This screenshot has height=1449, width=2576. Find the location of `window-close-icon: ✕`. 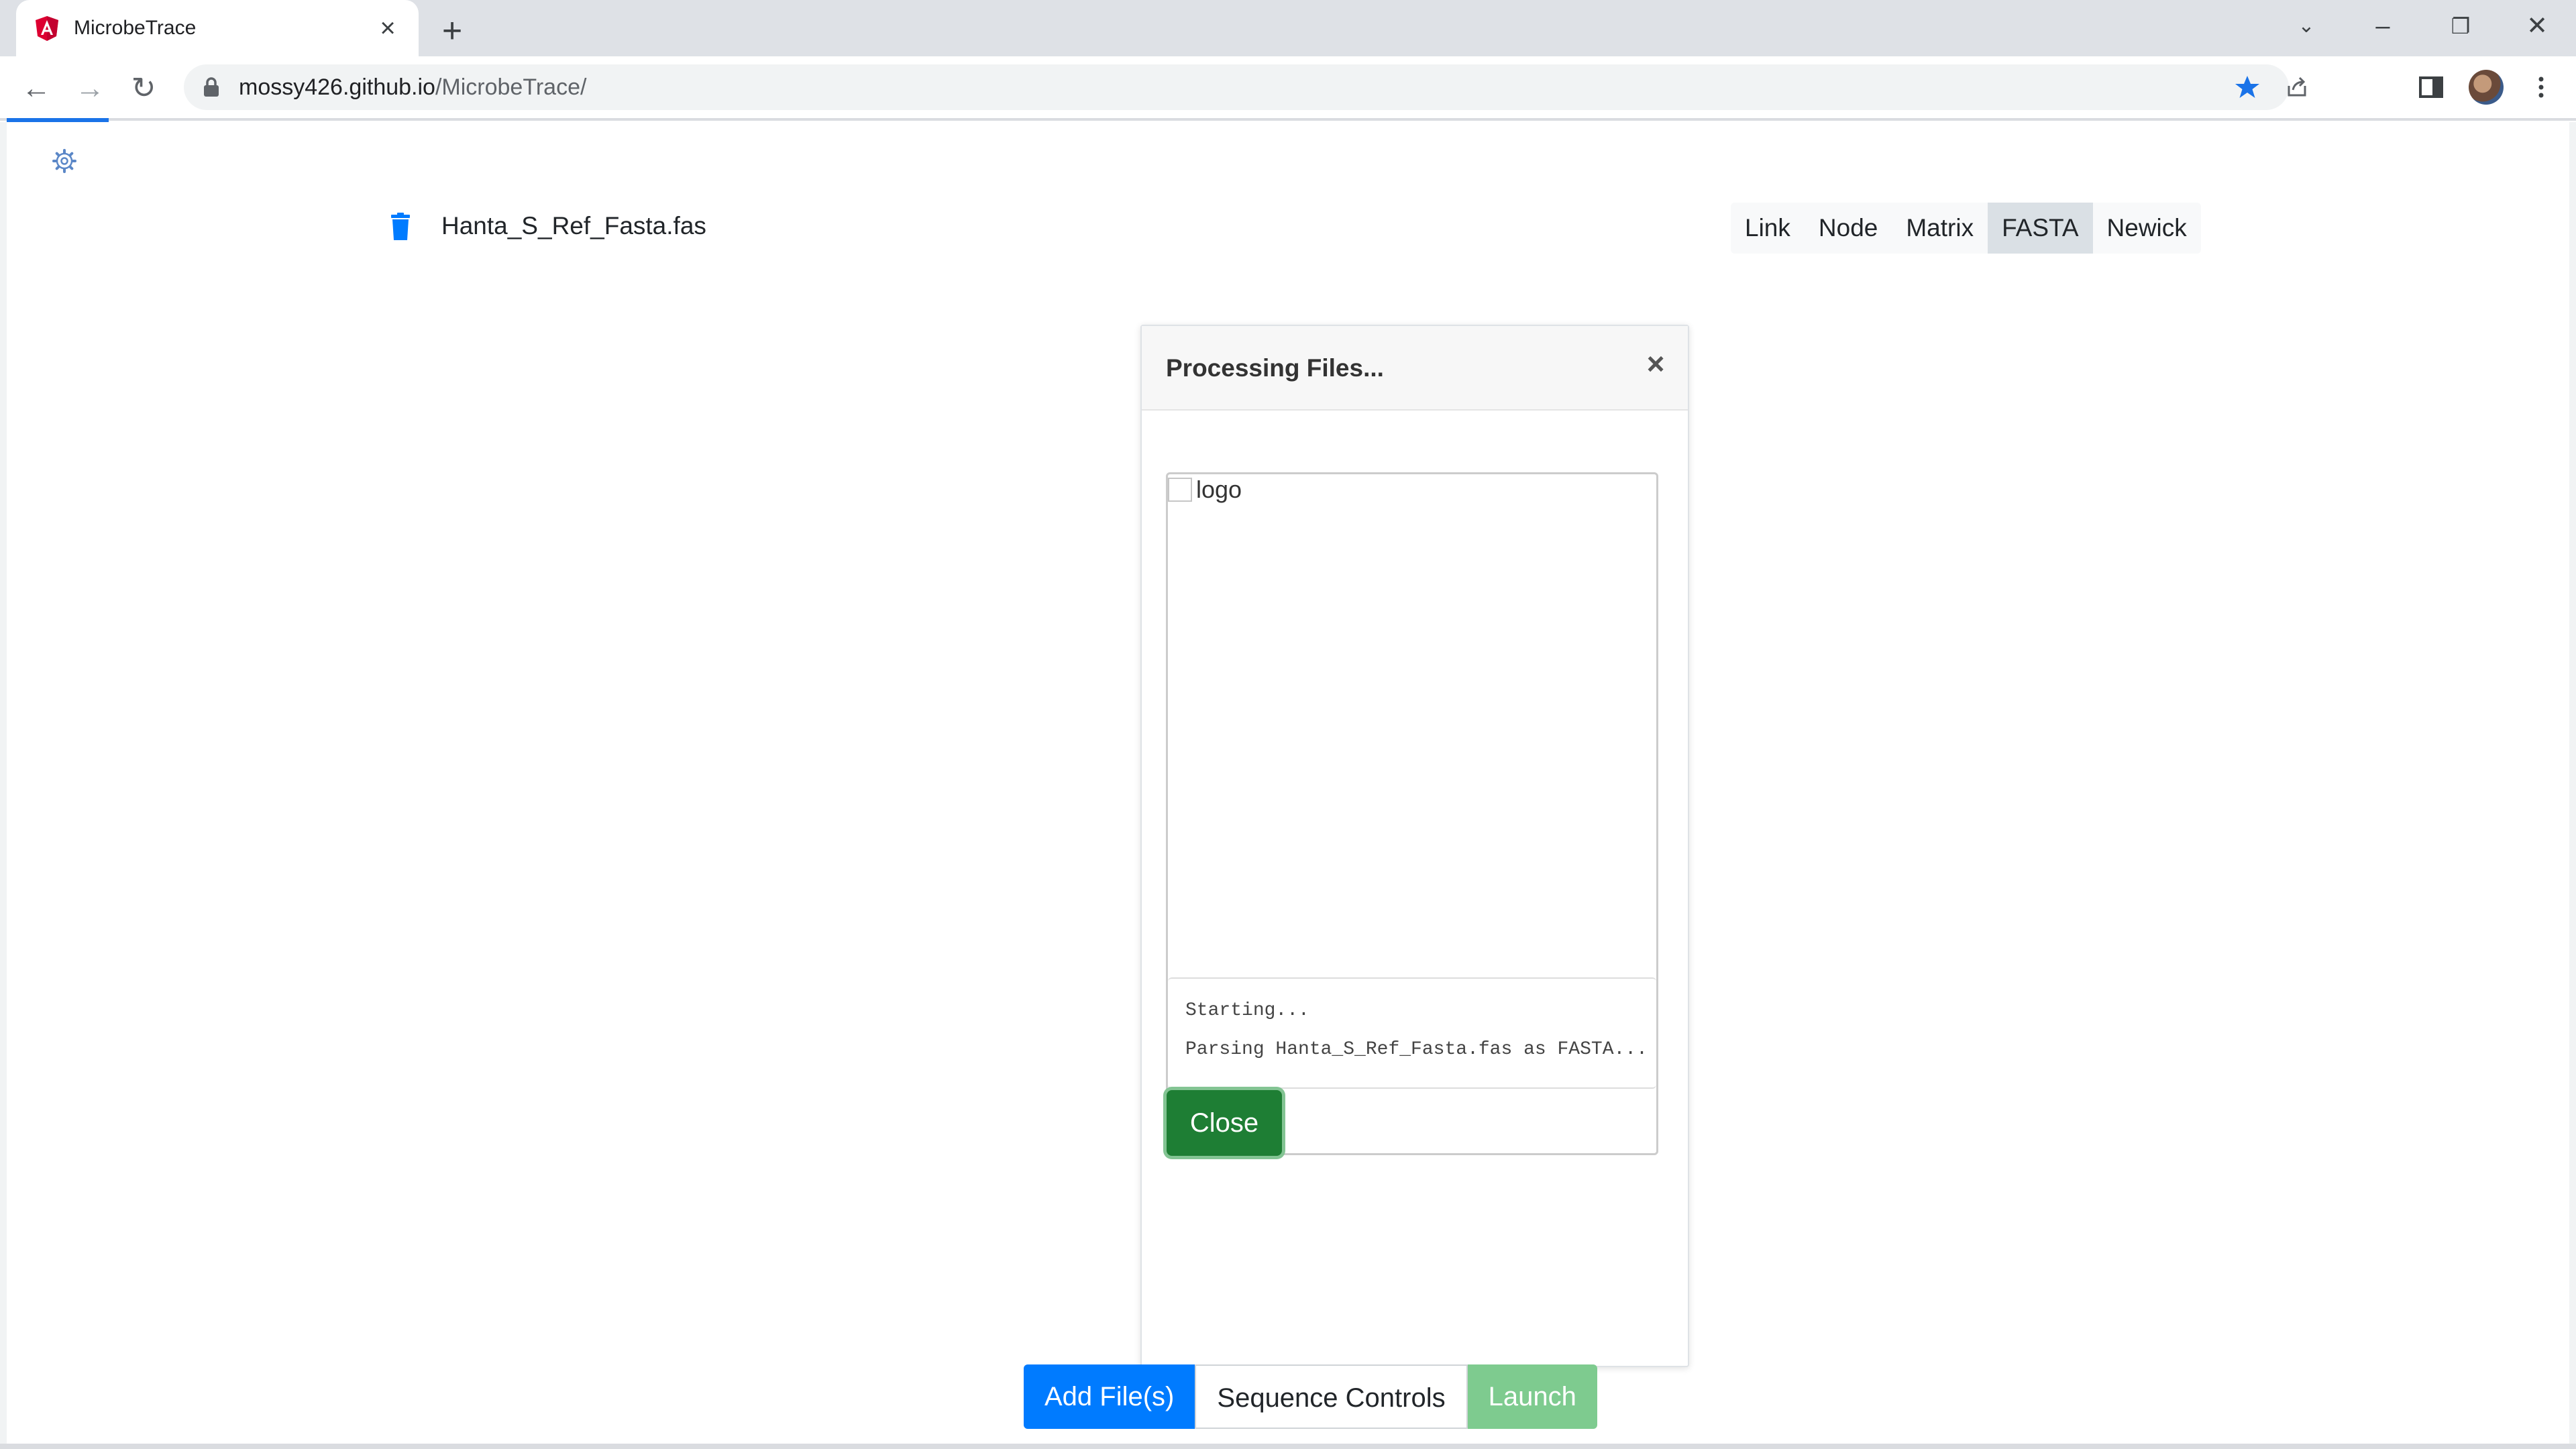

window-close-icon: ✕ is located at coordinates (2537, 26).